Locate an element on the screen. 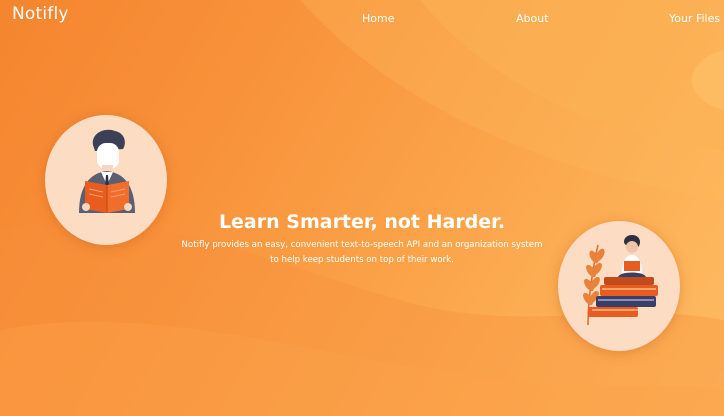 The width and height of the screenshot is (724, 416). hero-title: Learn Smarter, not Harder. is located at coordinates (362, 222).